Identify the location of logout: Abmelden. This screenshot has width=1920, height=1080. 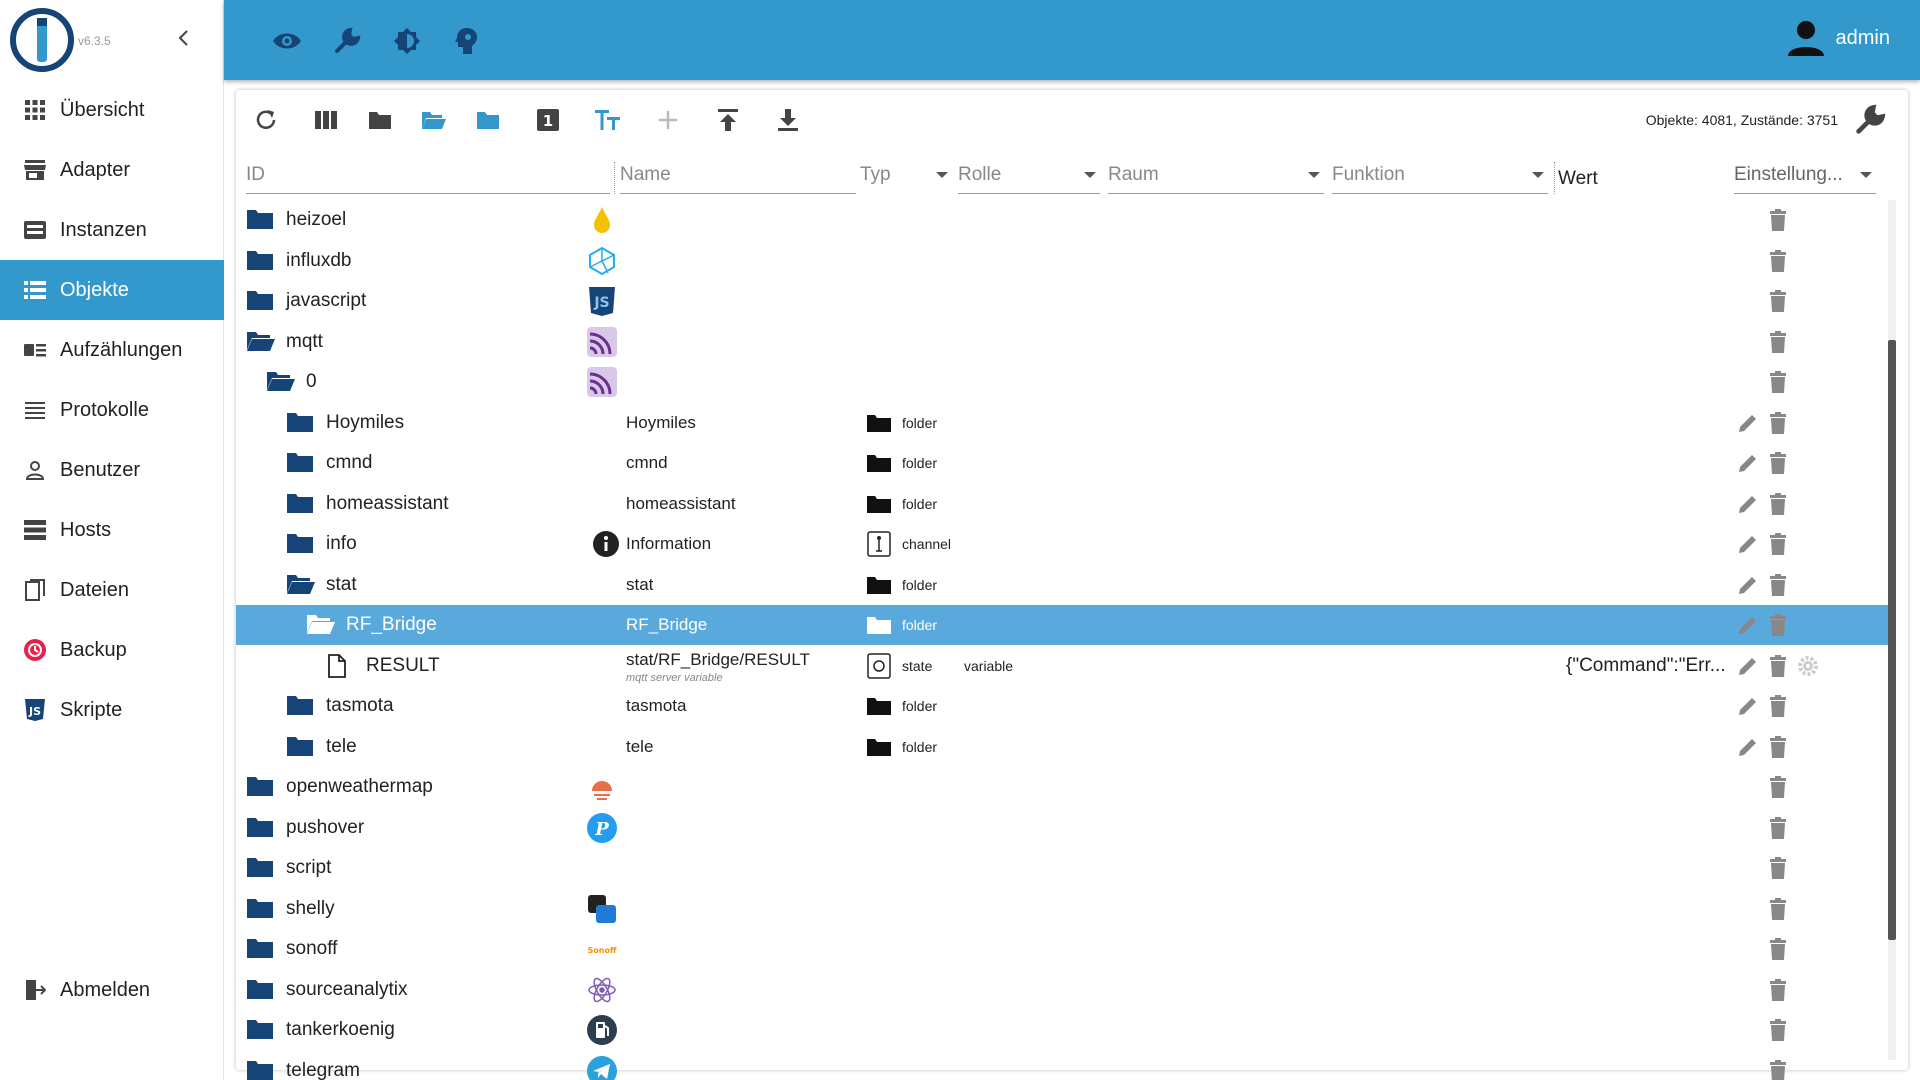
(112, 990).